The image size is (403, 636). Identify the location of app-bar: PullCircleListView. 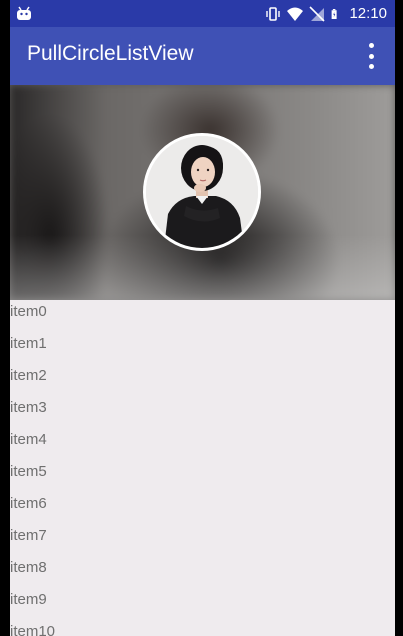
(202, 56).